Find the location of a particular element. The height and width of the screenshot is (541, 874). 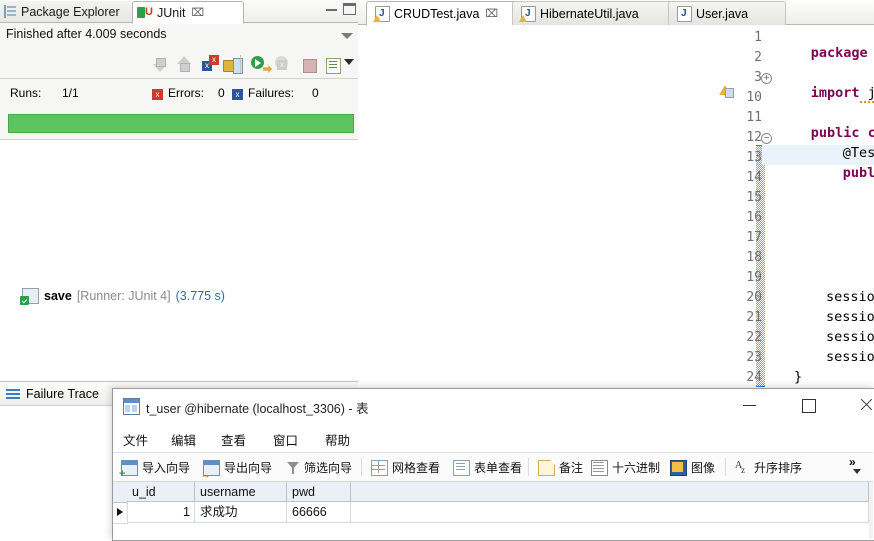

line-number: 1 is located at coordinates (758, 37).